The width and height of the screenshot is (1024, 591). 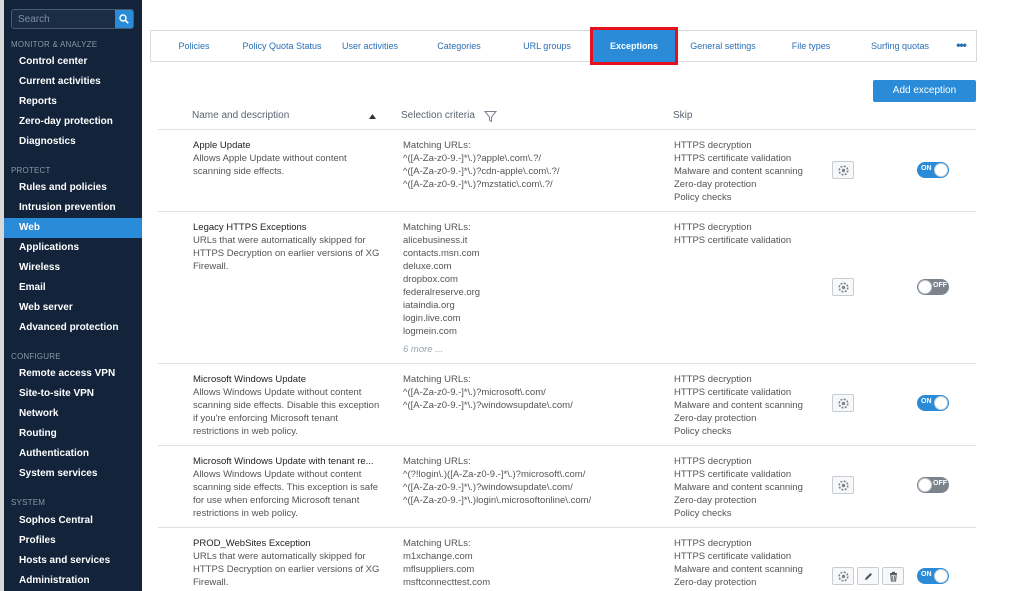 What do you see at coordinates (547, 46) in the screenshot?
I see `tab-url-groups: URL groups` at bounding box center [547, 46].